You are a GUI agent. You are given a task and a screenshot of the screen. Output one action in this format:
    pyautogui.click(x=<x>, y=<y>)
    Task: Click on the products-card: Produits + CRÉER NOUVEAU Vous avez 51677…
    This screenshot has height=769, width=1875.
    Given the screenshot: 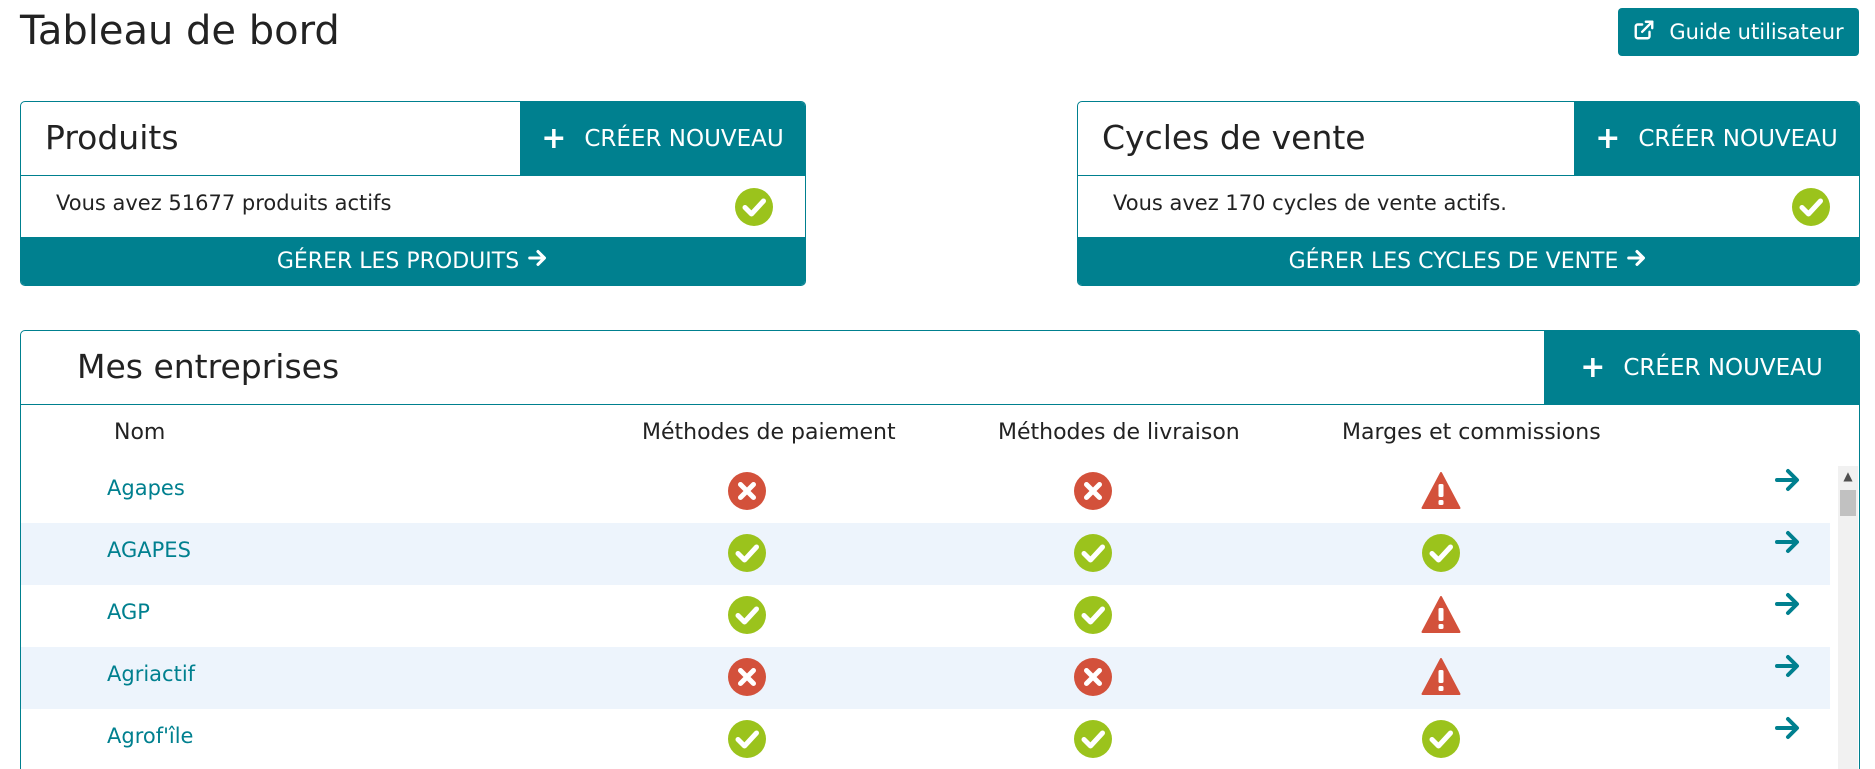 What is the action you would take?
    pyautogui.click(x=413, y=193)
    